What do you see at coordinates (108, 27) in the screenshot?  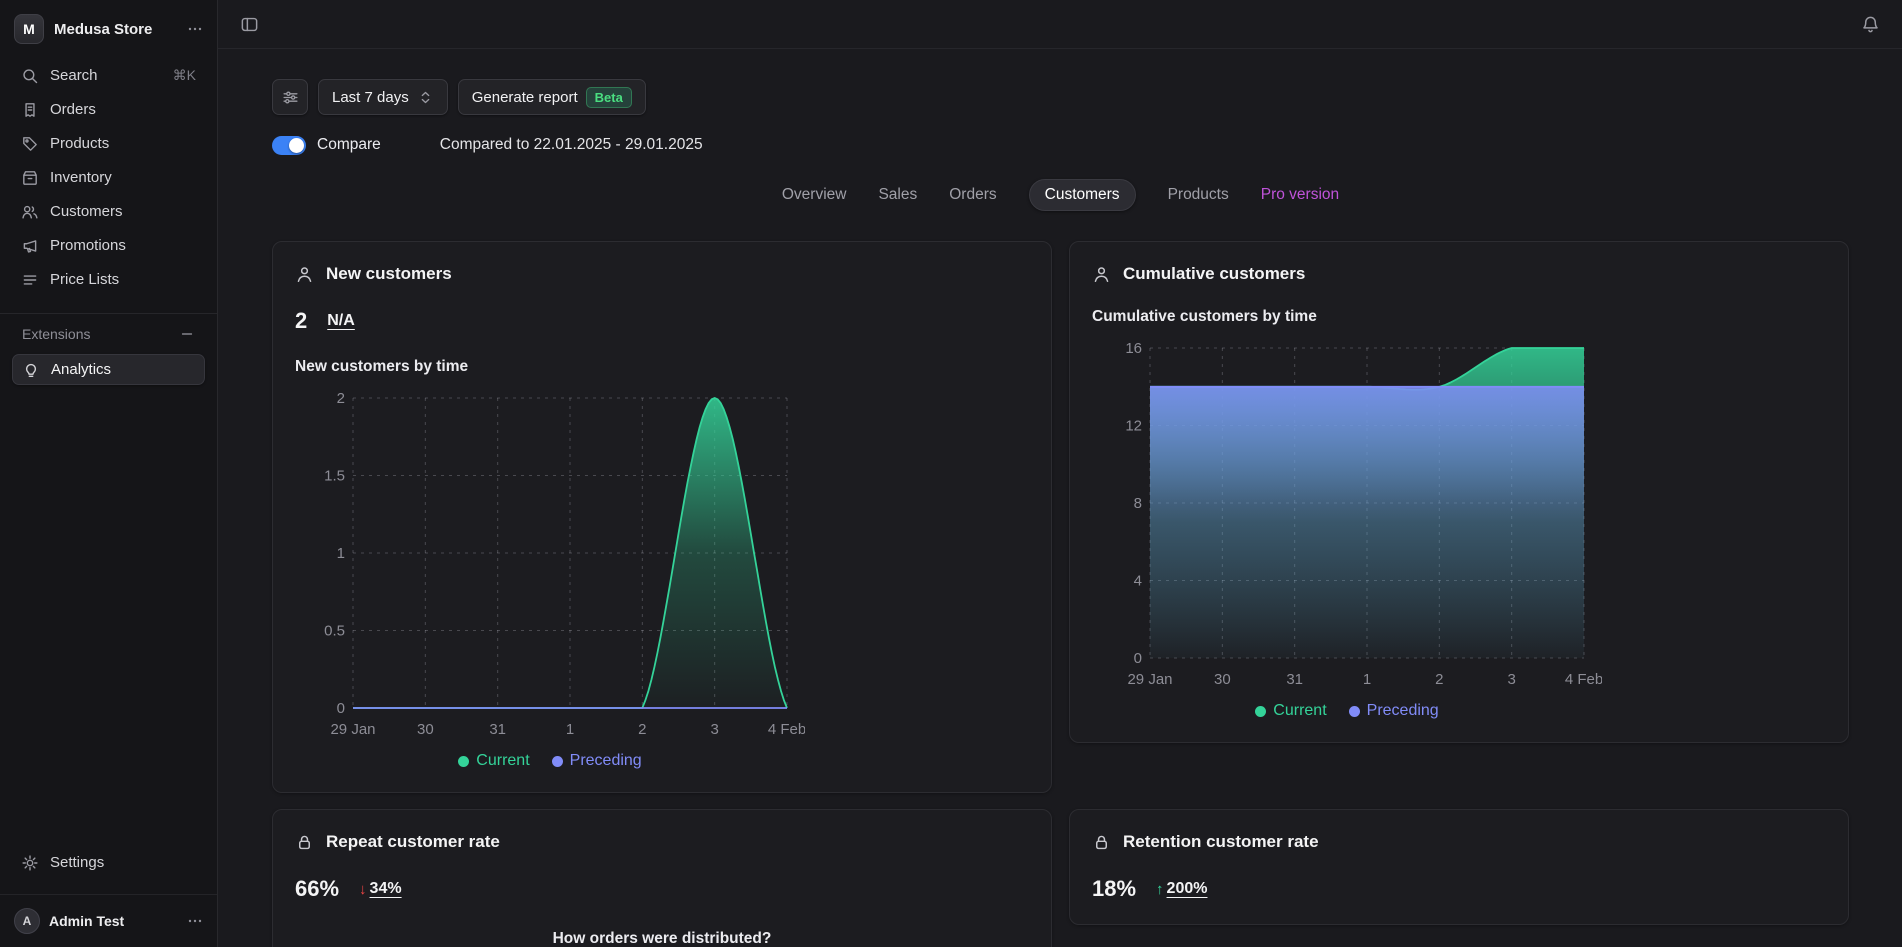 I see `store-menu: M Medusa Store` at bounding box center [108, 27].